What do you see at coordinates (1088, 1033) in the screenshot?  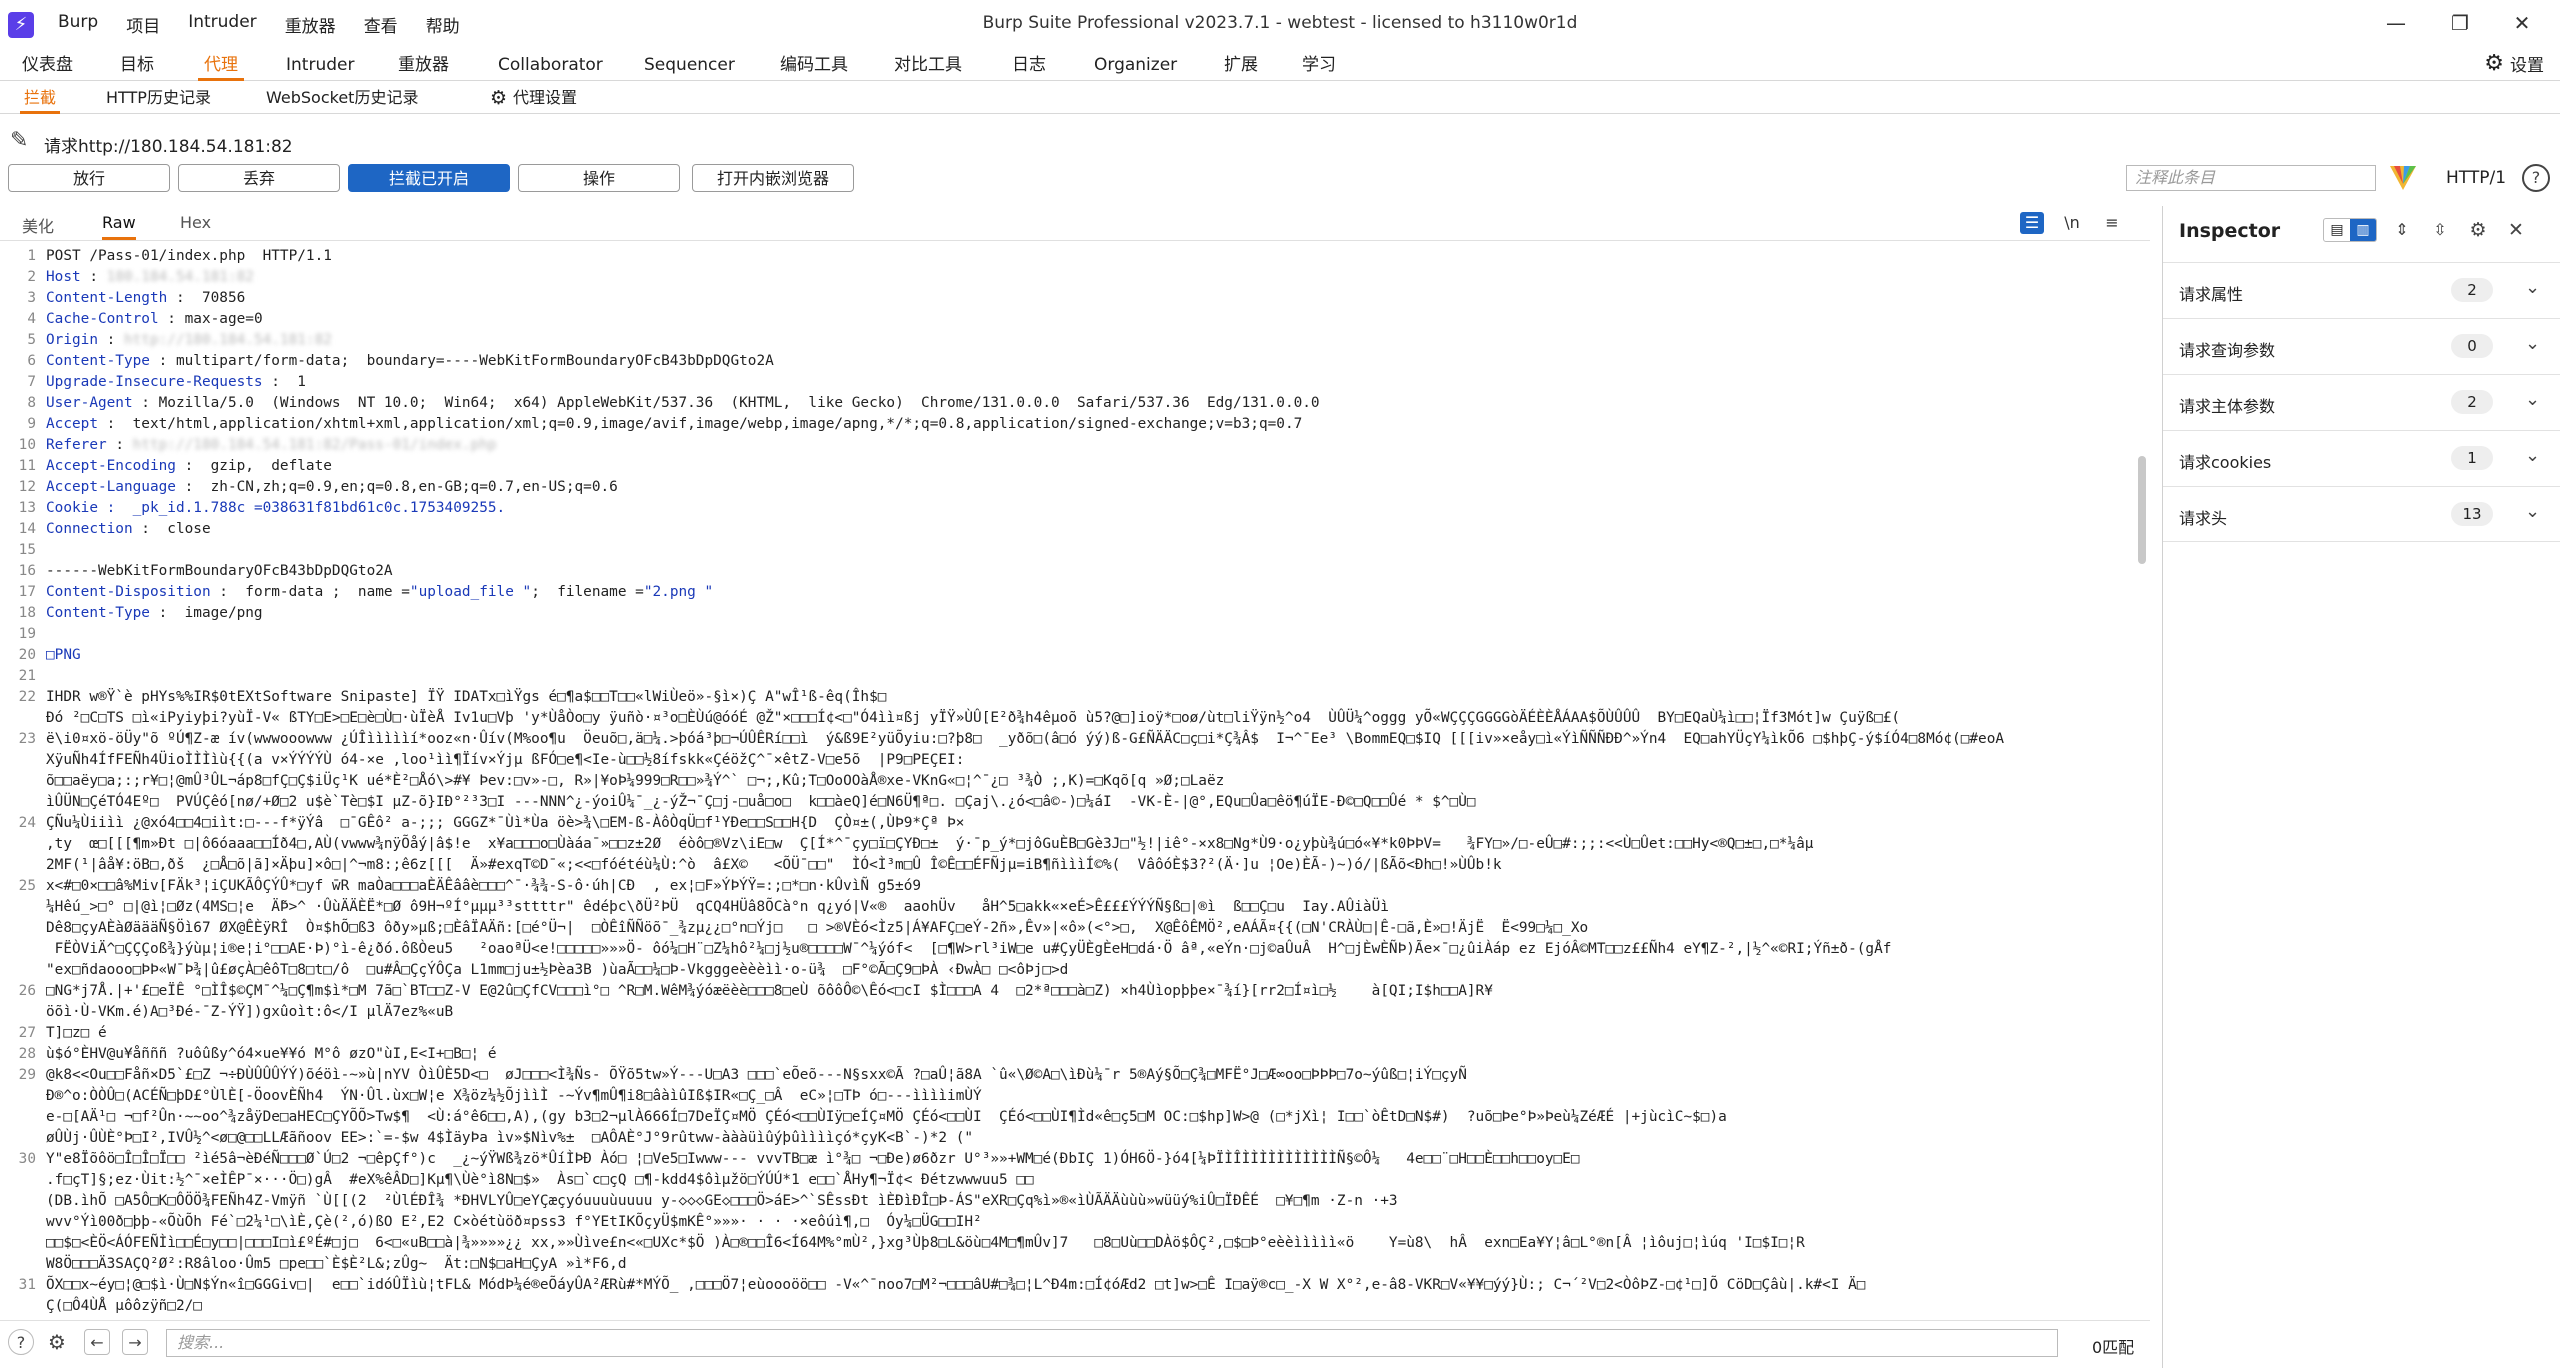 I see `line-content: T]□z□ é` at bounding box center [1088, 1033].